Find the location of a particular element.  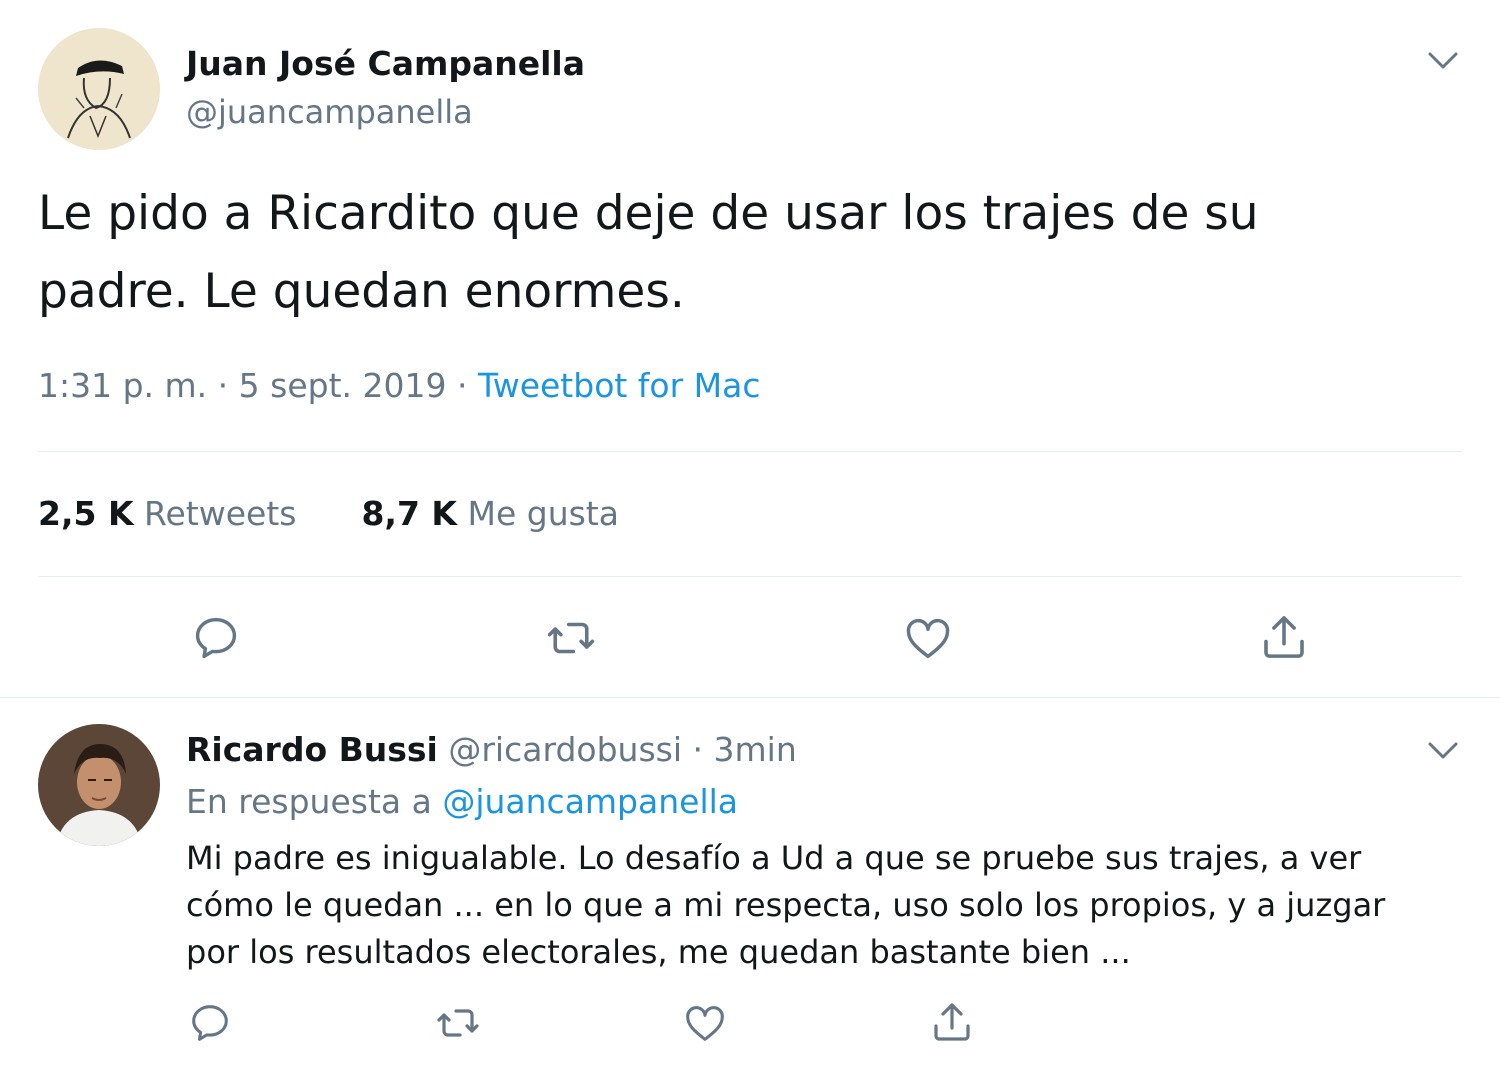

reply-author-handle: @ricardobussi is located at coordinates (565, 749).